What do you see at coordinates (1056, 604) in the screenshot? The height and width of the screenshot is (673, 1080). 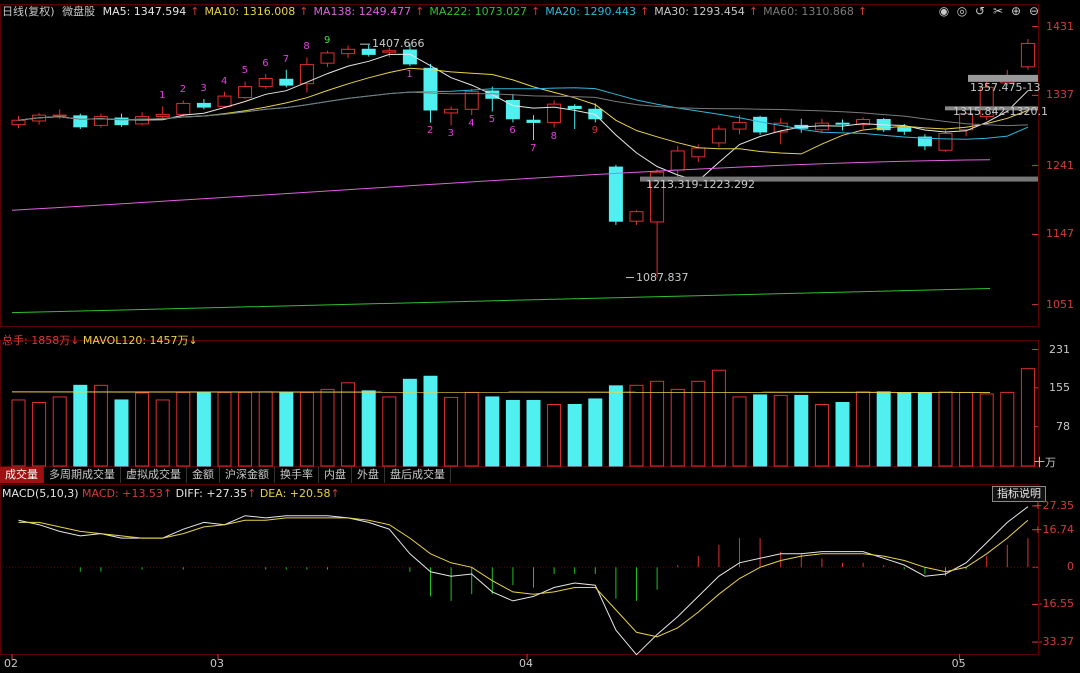 I see `macd-axis-label: -16.55` at bounding box center [1056, 604].